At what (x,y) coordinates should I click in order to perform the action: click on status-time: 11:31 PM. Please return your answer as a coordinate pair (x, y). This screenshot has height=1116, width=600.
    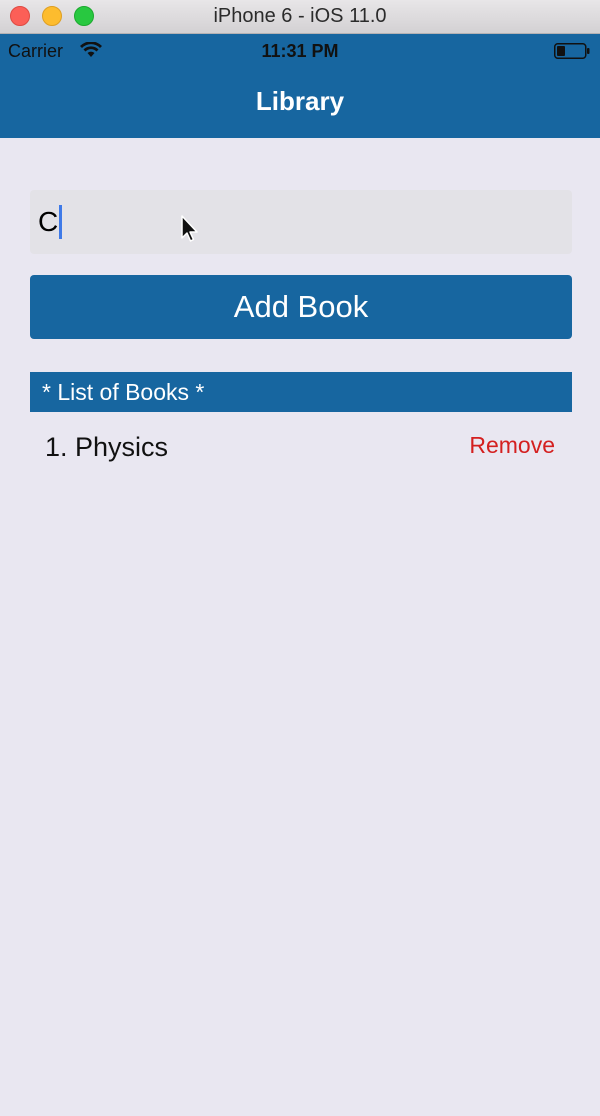
    Looking at the image, I should click on (300, 51).